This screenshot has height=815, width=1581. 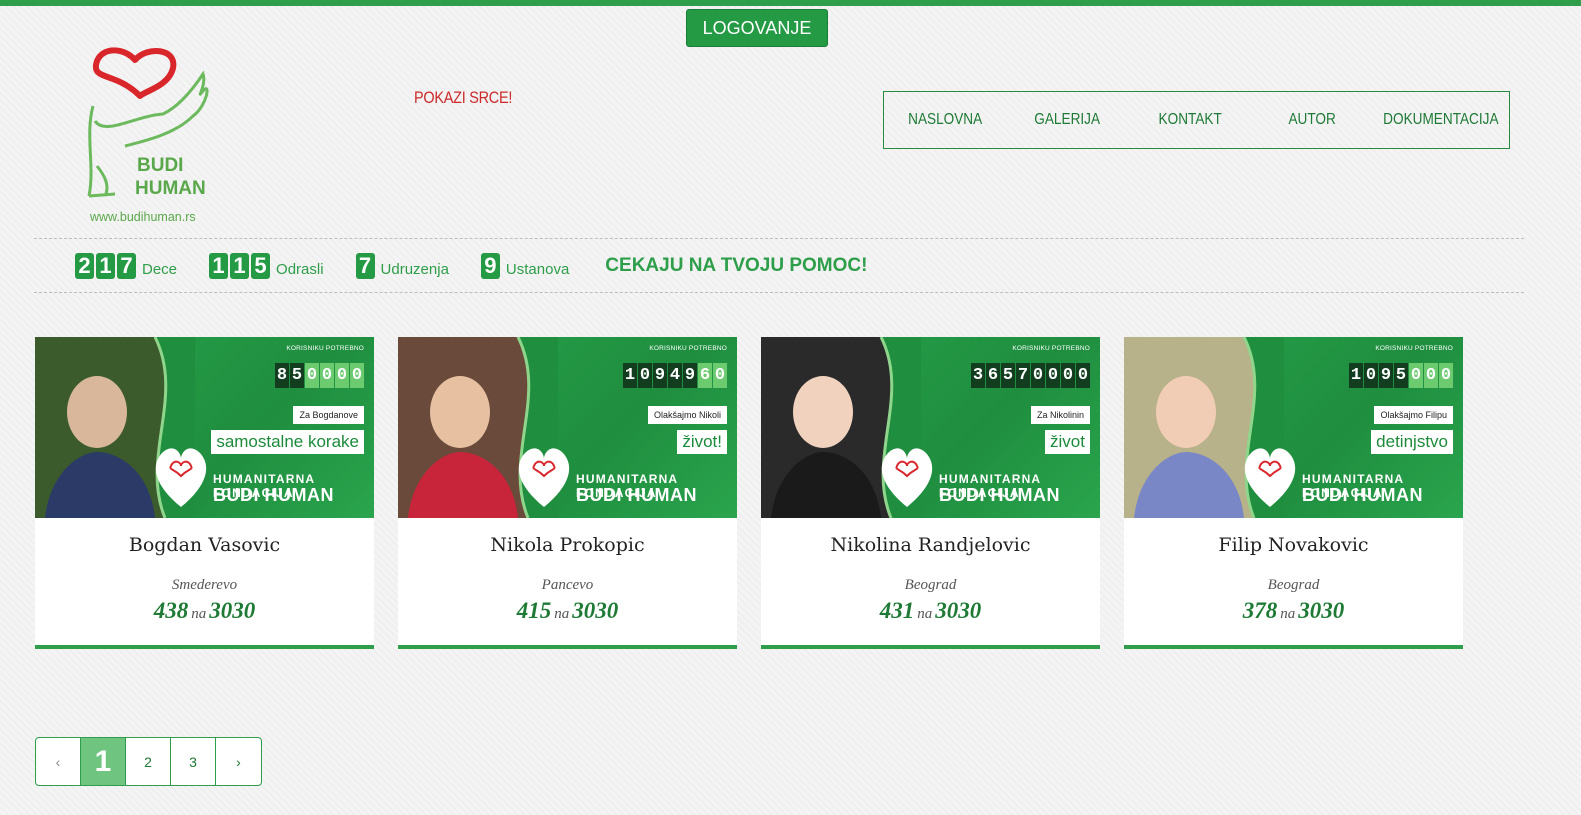 What do you see at coordinates (1190, 120) in the screenshot?
I see `nav-item-kontakt: KONTAKT` at bounding box center [1190, 120].